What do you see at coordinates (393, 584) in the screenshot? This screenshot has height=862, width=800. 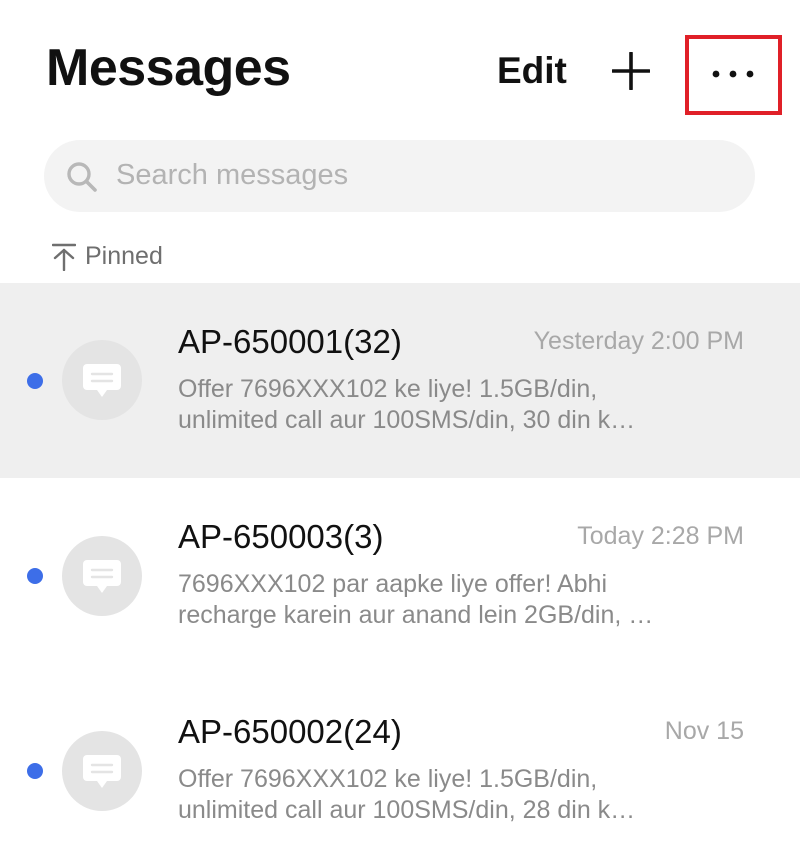 I see `preview-line: 7696XXX102 par aapke liye offer! Abhi` at bounding box center [393, 584].